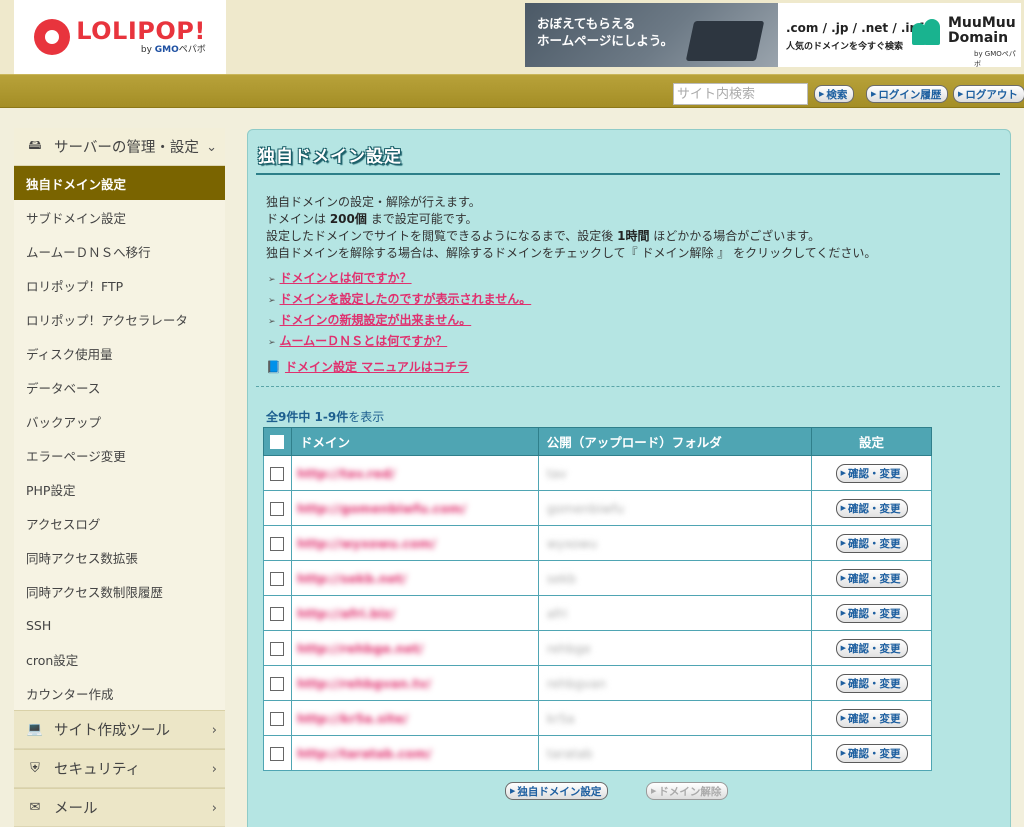 This screenshot has width=1024, height=827. What do you see at coordinates (119, 693) in the screenshot?
I see `sidebar-item-counter: カウンター作成` at bounding box center [119, 693].